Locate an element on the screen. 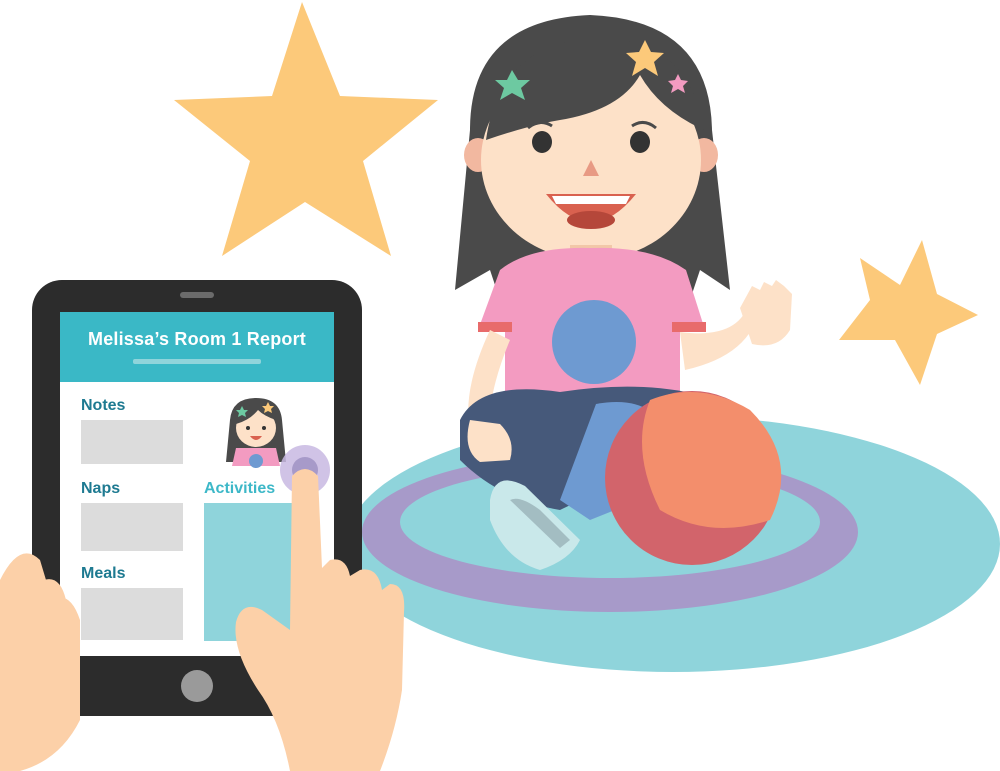 Image resolution: width=1000 pixels, height=771 pixels. large-star-icon is located at coordinates (306, 129).